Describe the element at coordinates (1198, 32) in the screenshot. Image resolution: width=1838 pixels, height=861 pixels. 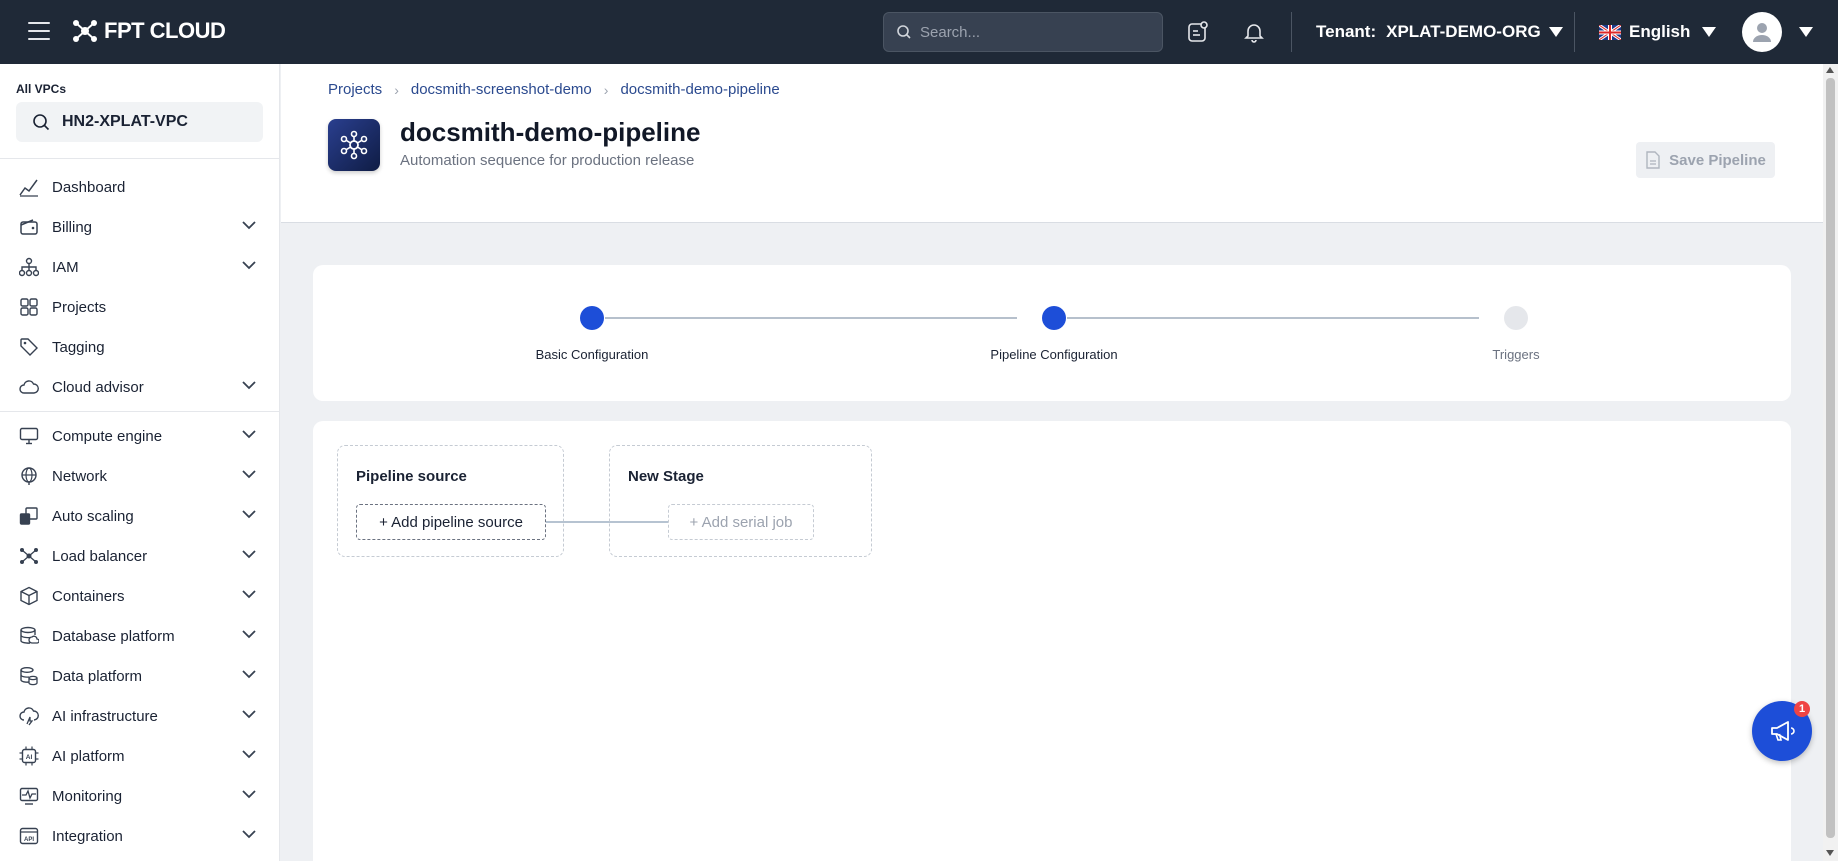
I see `task-list-icon` at that location.